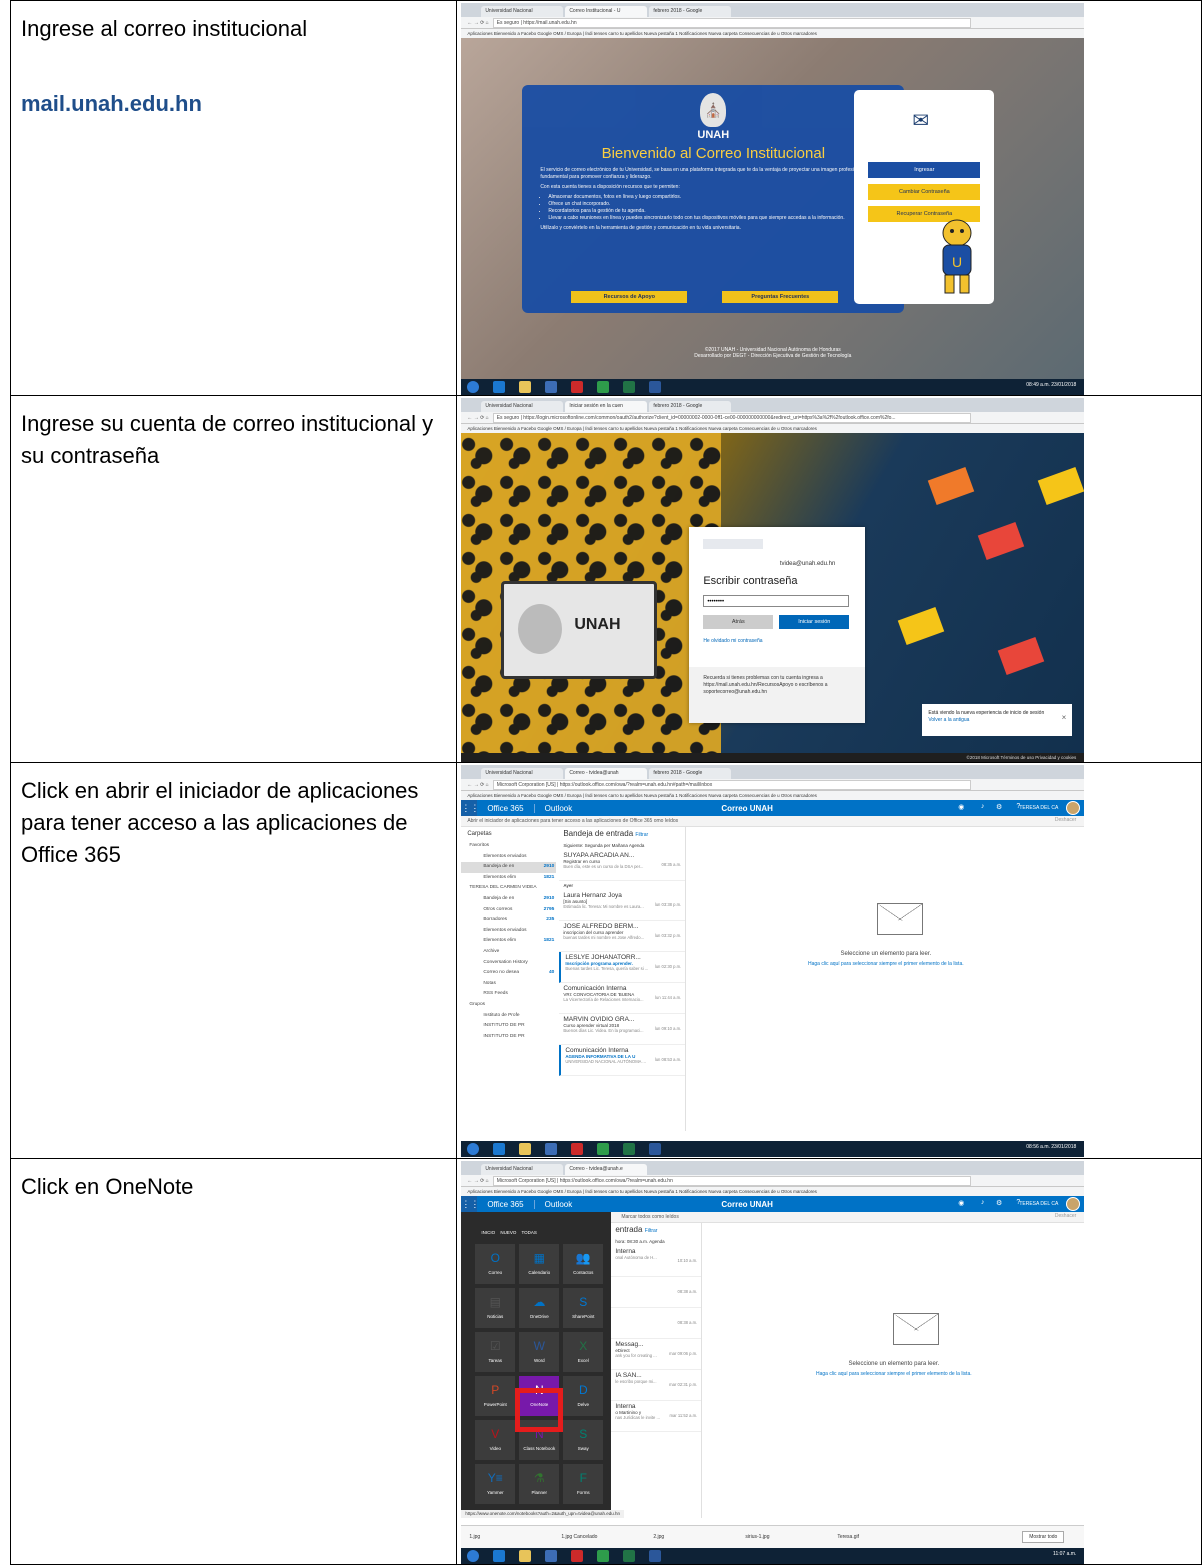 The image size is (1202, 1568). I want to click on folder-item: Otros correos 2795, so click(508, 910).